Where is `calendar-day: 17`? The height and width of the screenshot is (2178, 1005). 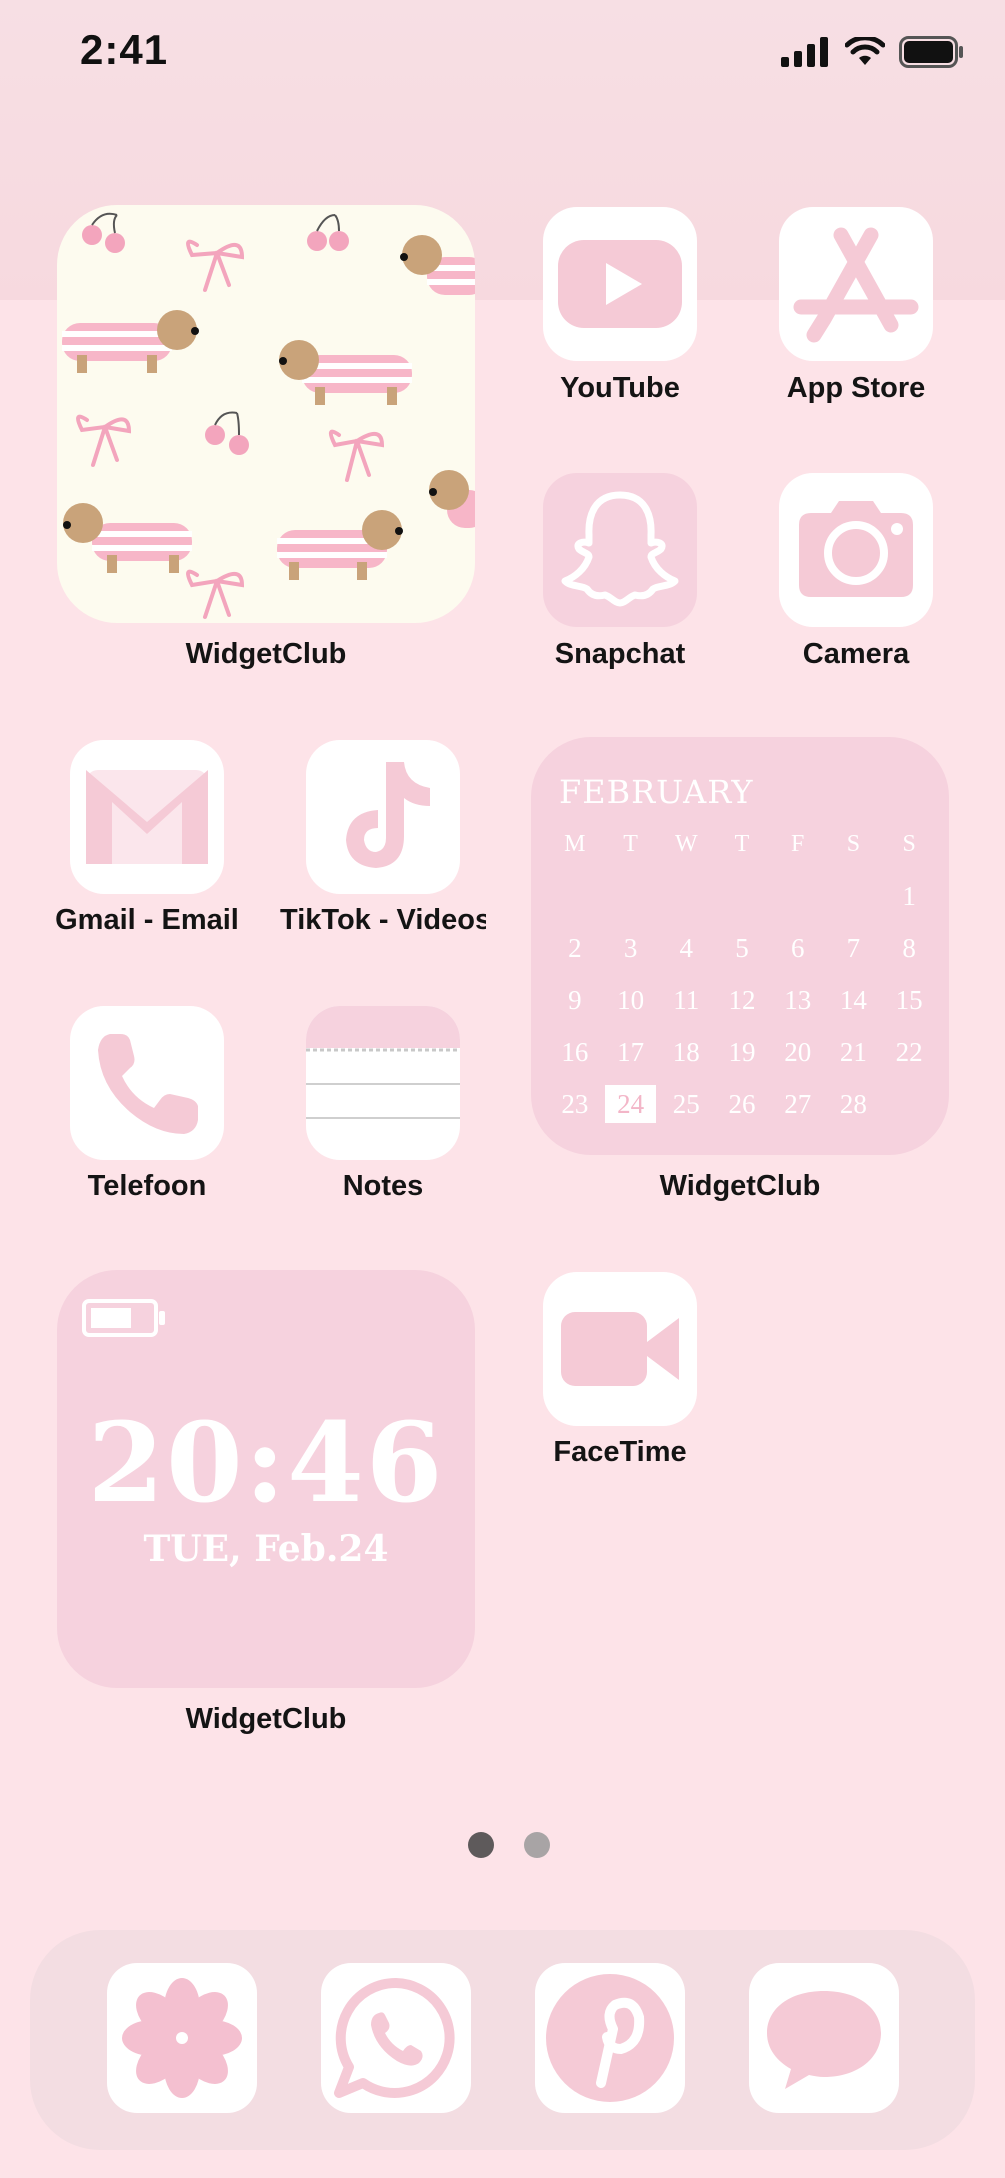 calendar-day: 17 is located at coordinates (631, 1052).